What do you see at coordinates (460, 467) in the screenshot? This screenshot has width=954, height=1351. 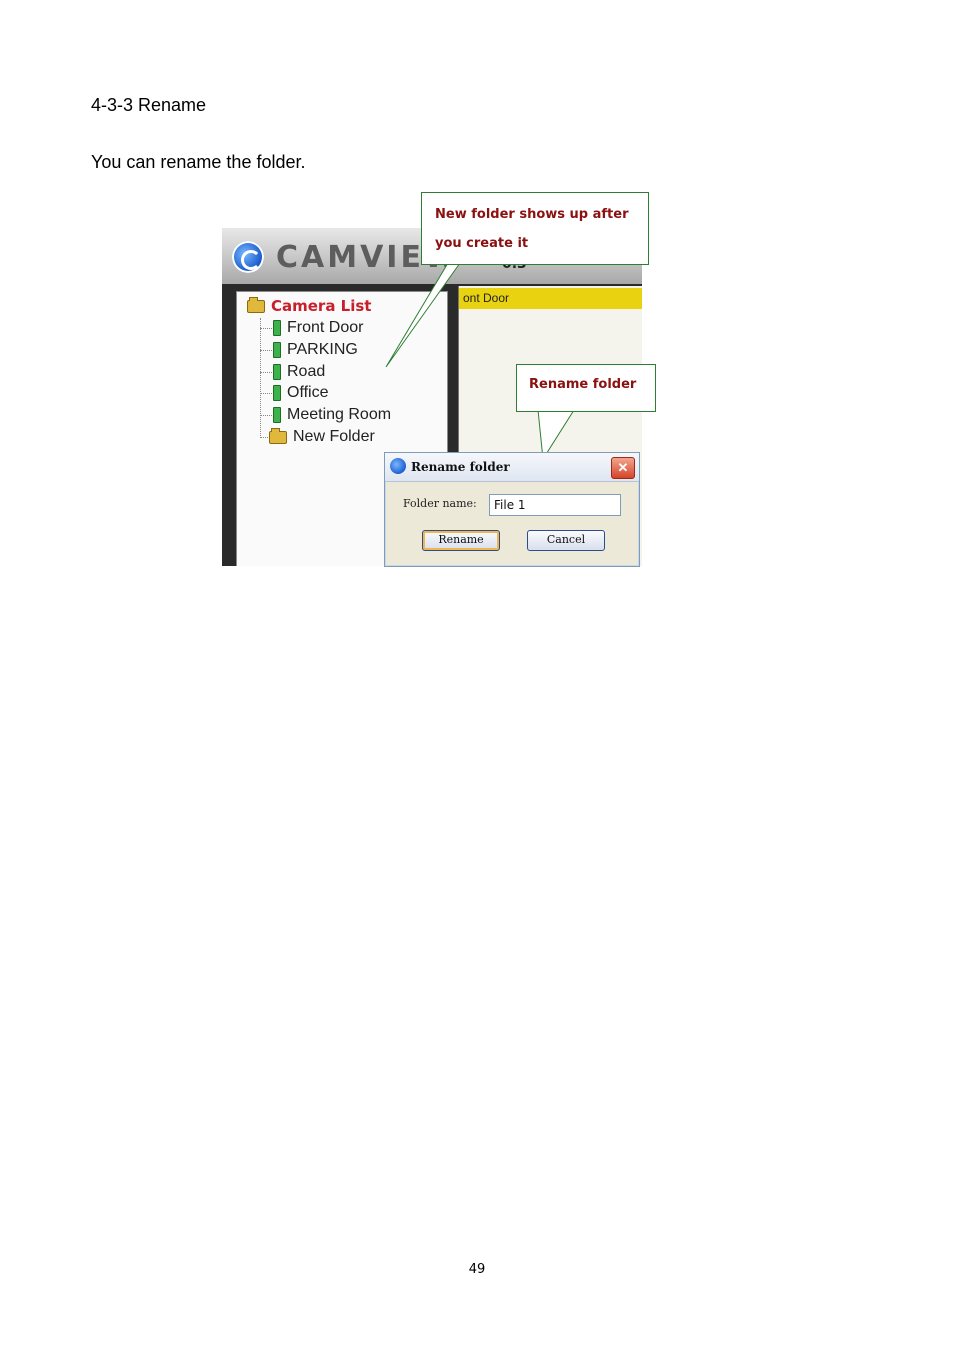 I see `dialog-title: Rename folder` at bounding box center [460, 467].